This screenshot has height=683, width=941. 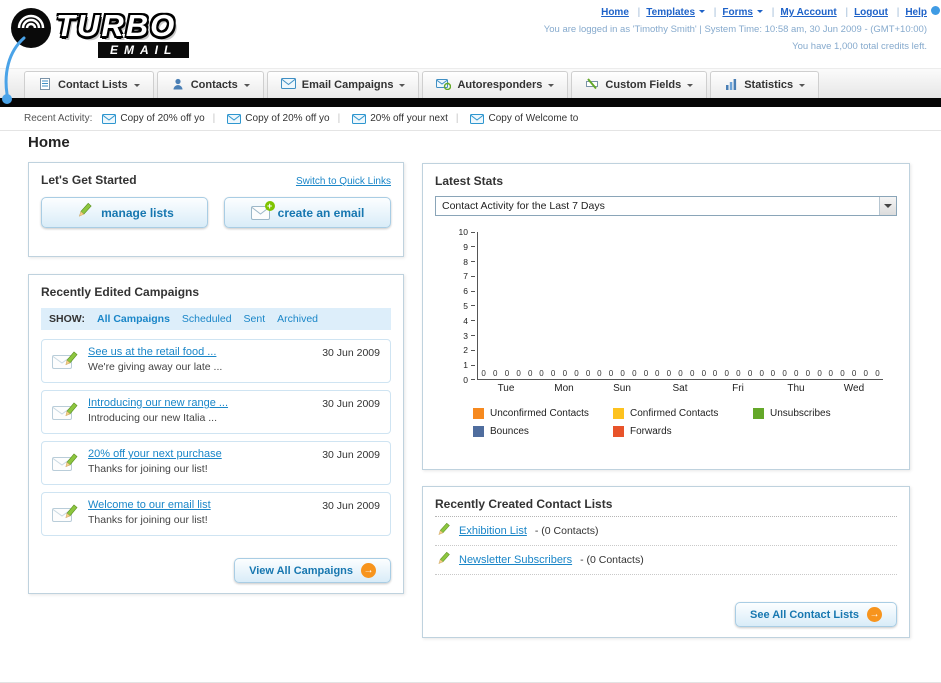 I want to click on stats-range-select: Contact Activity for the Last 7 Days, so click(x=666, y=206).